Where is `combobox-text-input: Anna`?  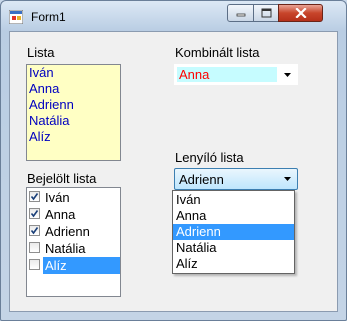
combobox-text-input: Anna is located at coordinates (227, 74).